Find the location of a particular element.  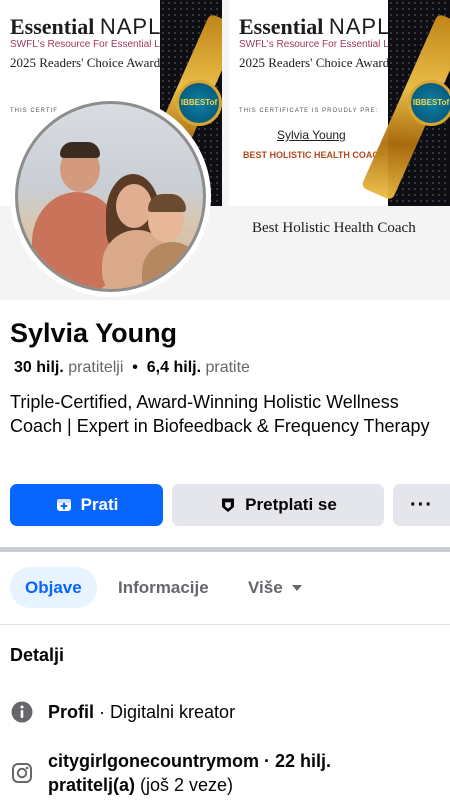

followers-link: 30 hilj. pratitelji is located at coordinates (68, 367).